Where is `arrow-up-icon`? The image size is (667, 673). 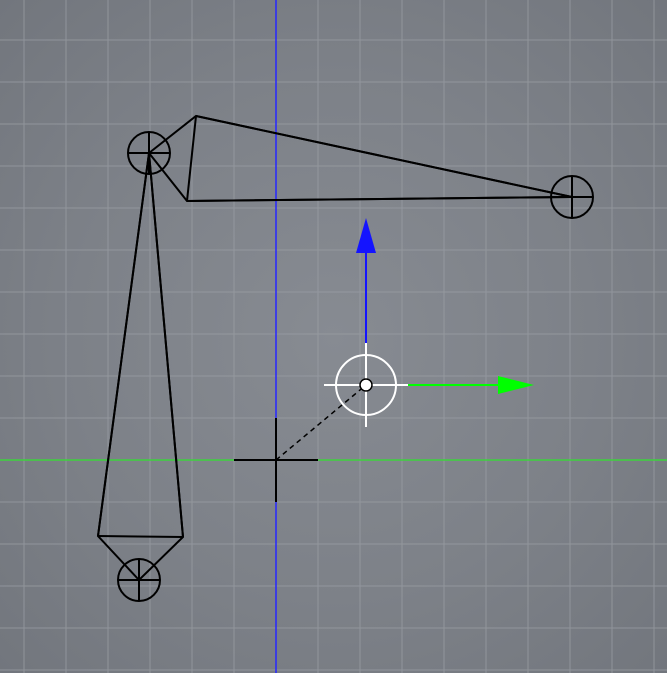
arrow-up-icon is located at coordinates (366, 235).